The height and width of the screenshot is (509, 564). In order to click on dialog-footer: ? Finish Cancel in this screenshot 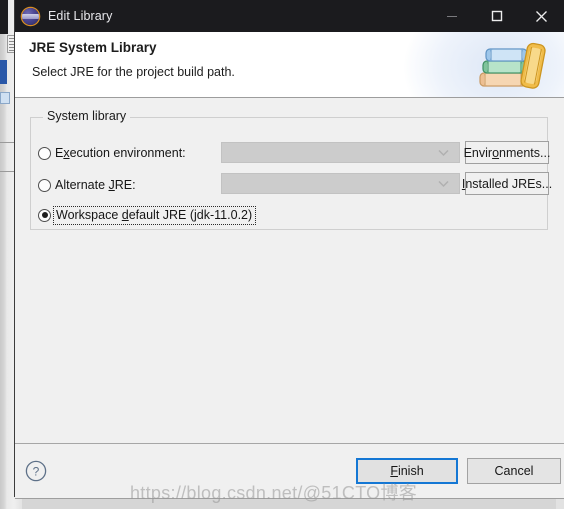, I will do `click(289, 471)`.